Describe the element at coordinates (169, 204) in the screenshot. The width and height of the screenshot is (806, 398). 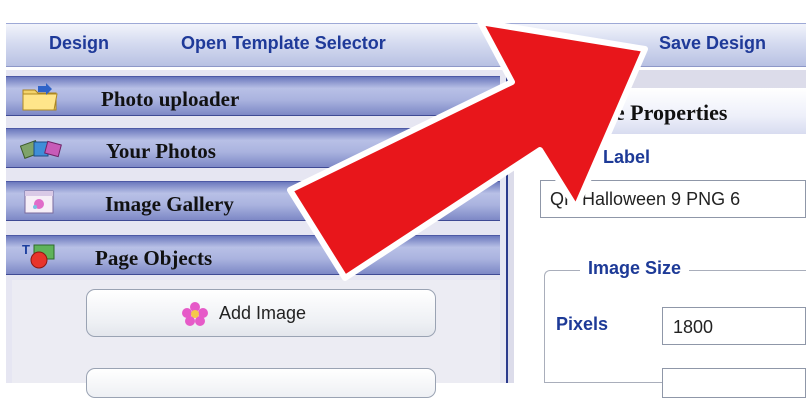
I see `accordion-label-image-gallery: Image Gallery` at that location.